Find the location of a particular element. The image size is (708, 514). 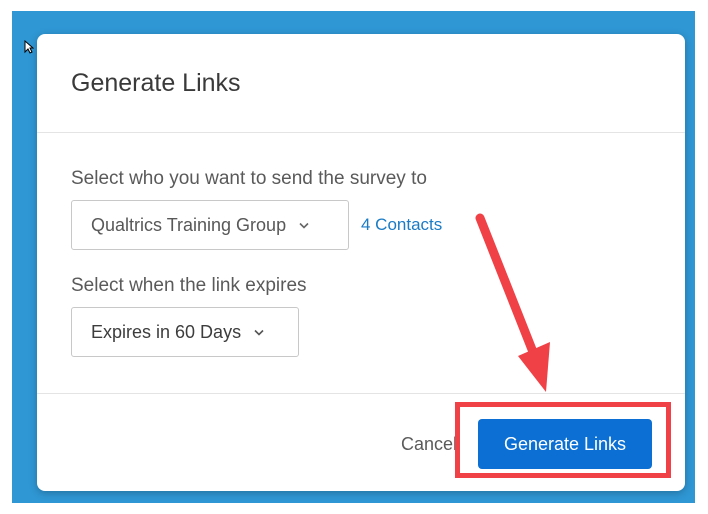

recipients-dropdown: Qualtrics Training Group is located at coordinates (210, 225).